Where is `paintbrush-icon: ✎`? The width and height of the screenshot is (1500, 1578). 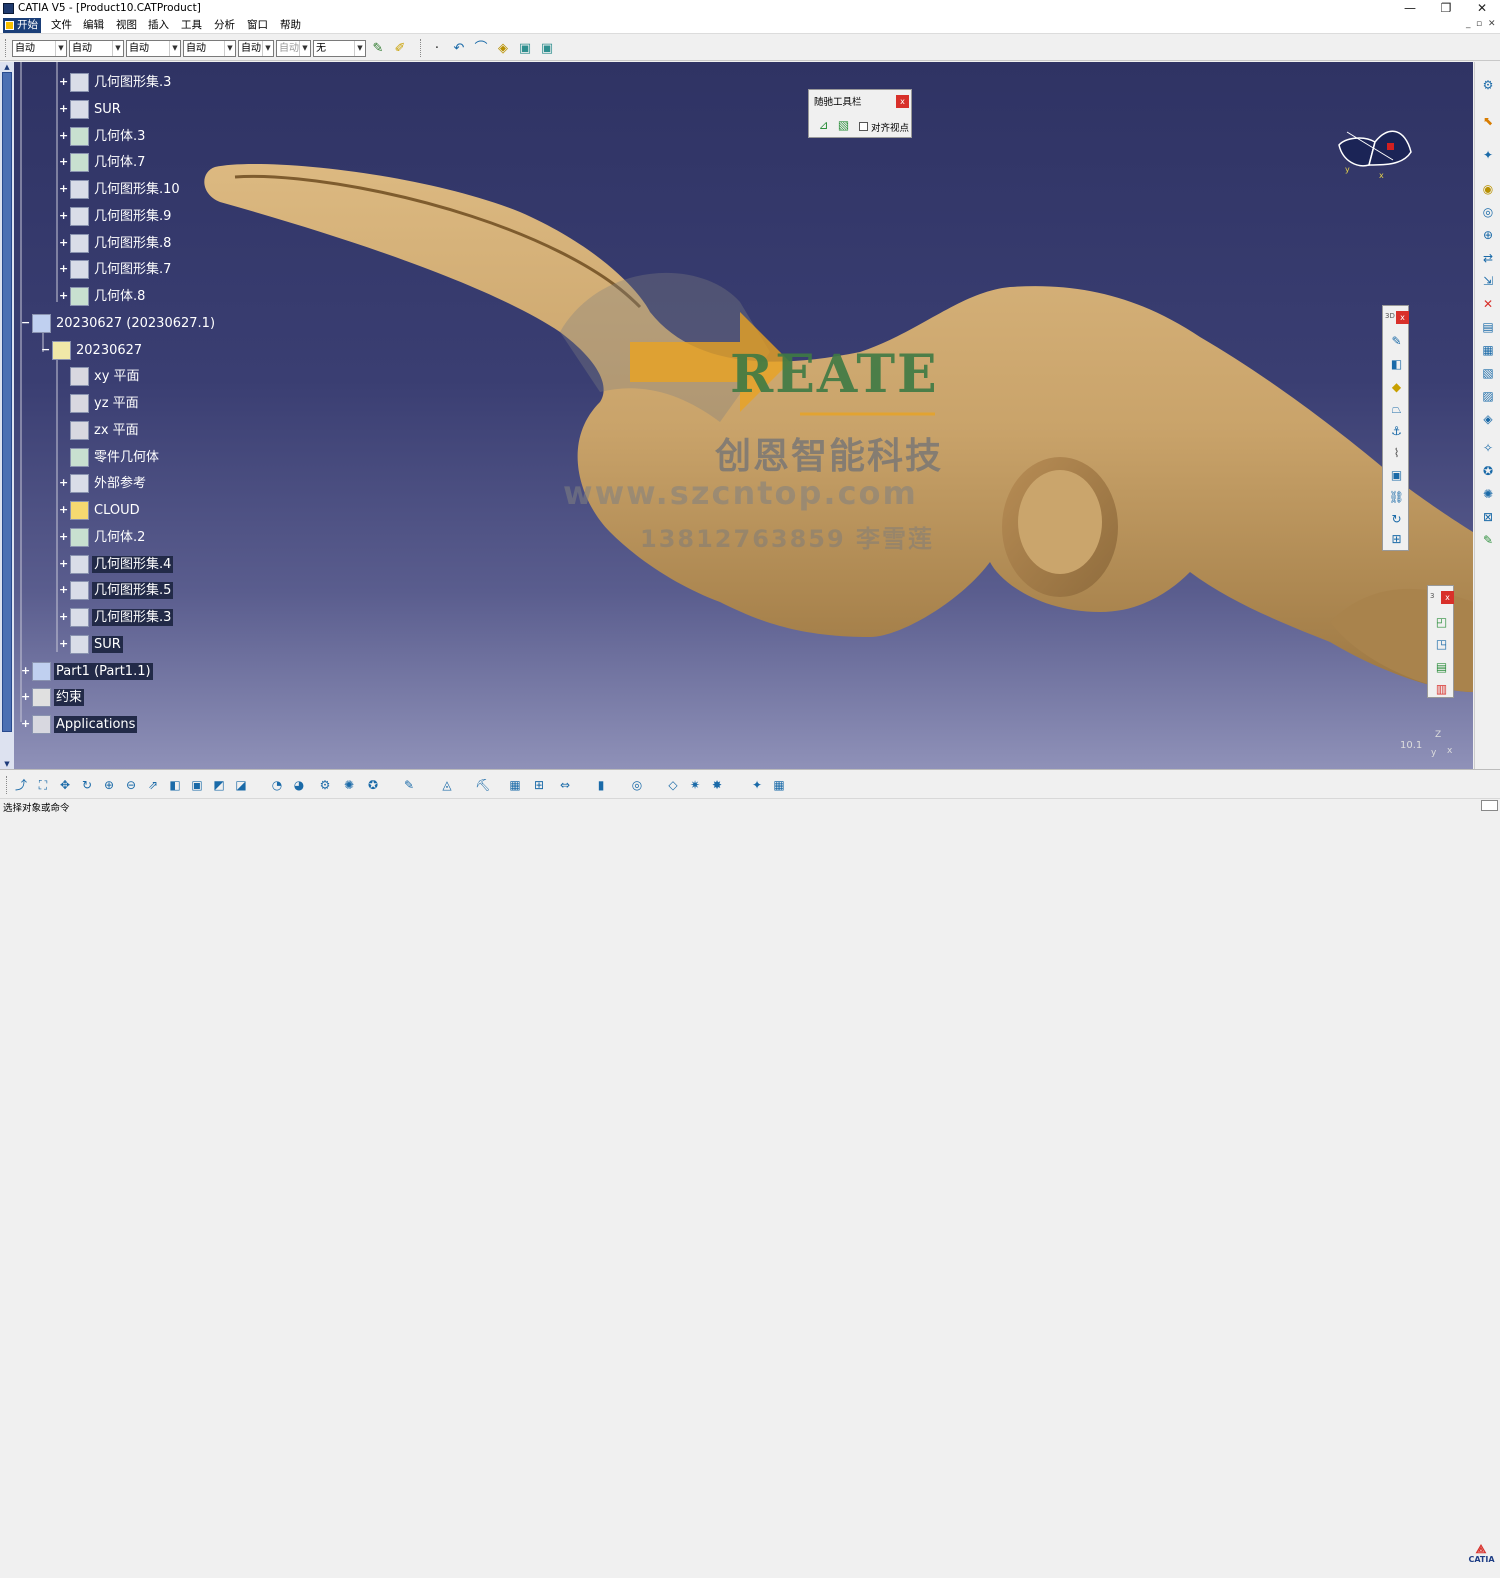 paintbrush-icon: ✎ is located at coordinates (378, 48).